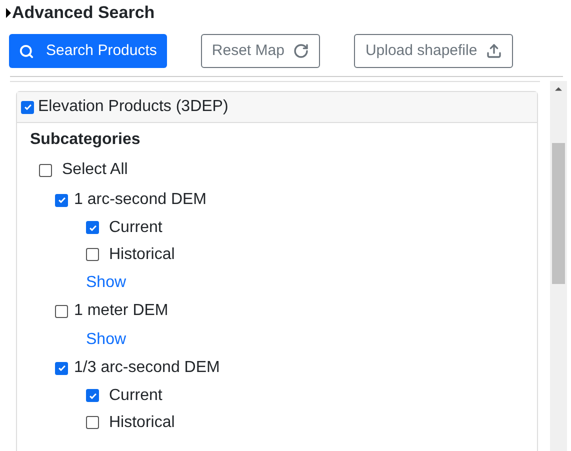 The height and width of the screenshot is (451, 571). What do you see at coordinates (140, 200) in the screenshot?
I see `checkbox-label: 1 arc-second DEM` at bounding box center [140, 200].